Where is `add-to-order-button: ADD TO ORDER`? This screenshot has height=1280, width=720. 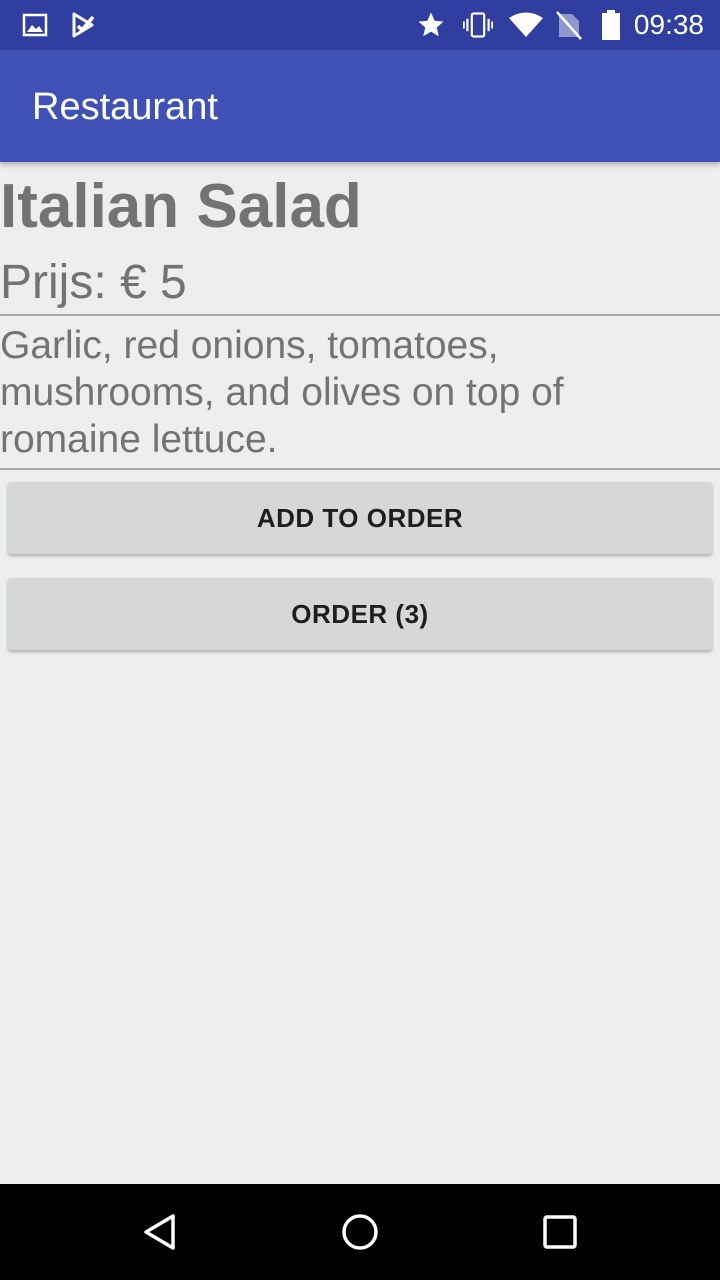
add-to-order-button: ADD TO ORDER is located at coordinates (360, 518).